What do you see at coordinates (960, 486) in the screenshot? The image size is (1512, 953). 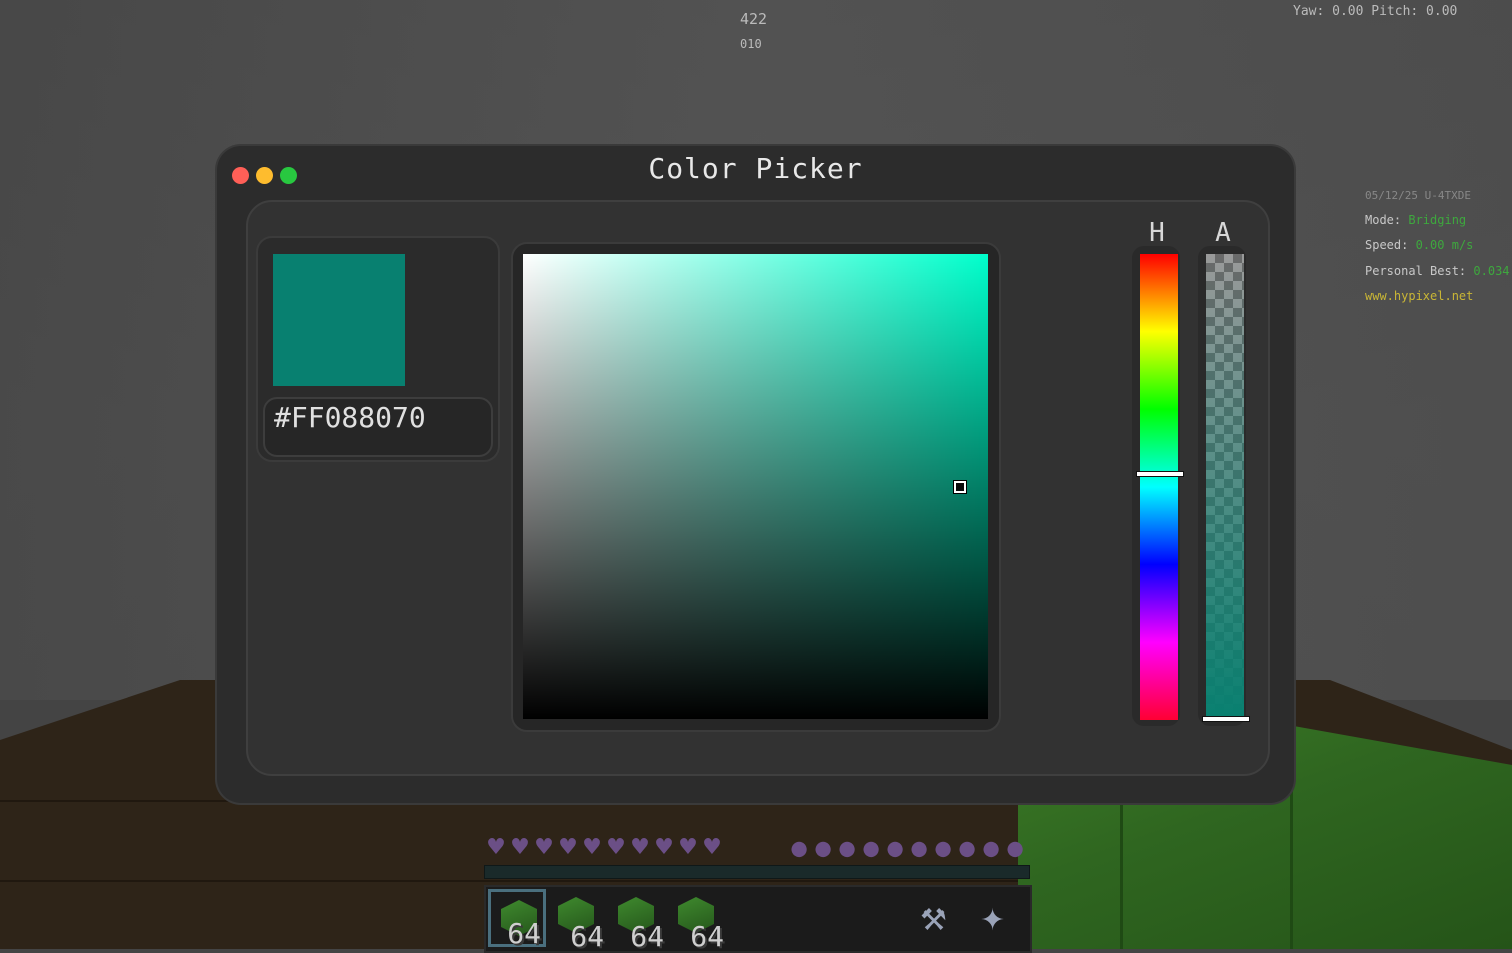 I see `sv-cursor-handle` at bounding box center [960, 486].